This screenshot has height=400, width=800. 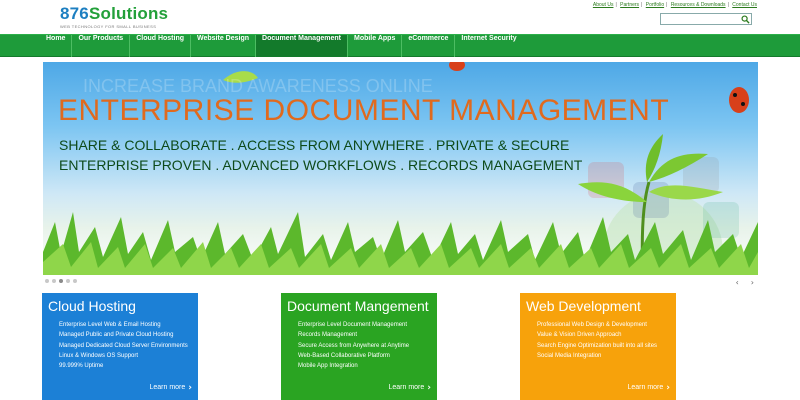 I want to click on slider-next-icon: ›, so click(x=752, y=282).